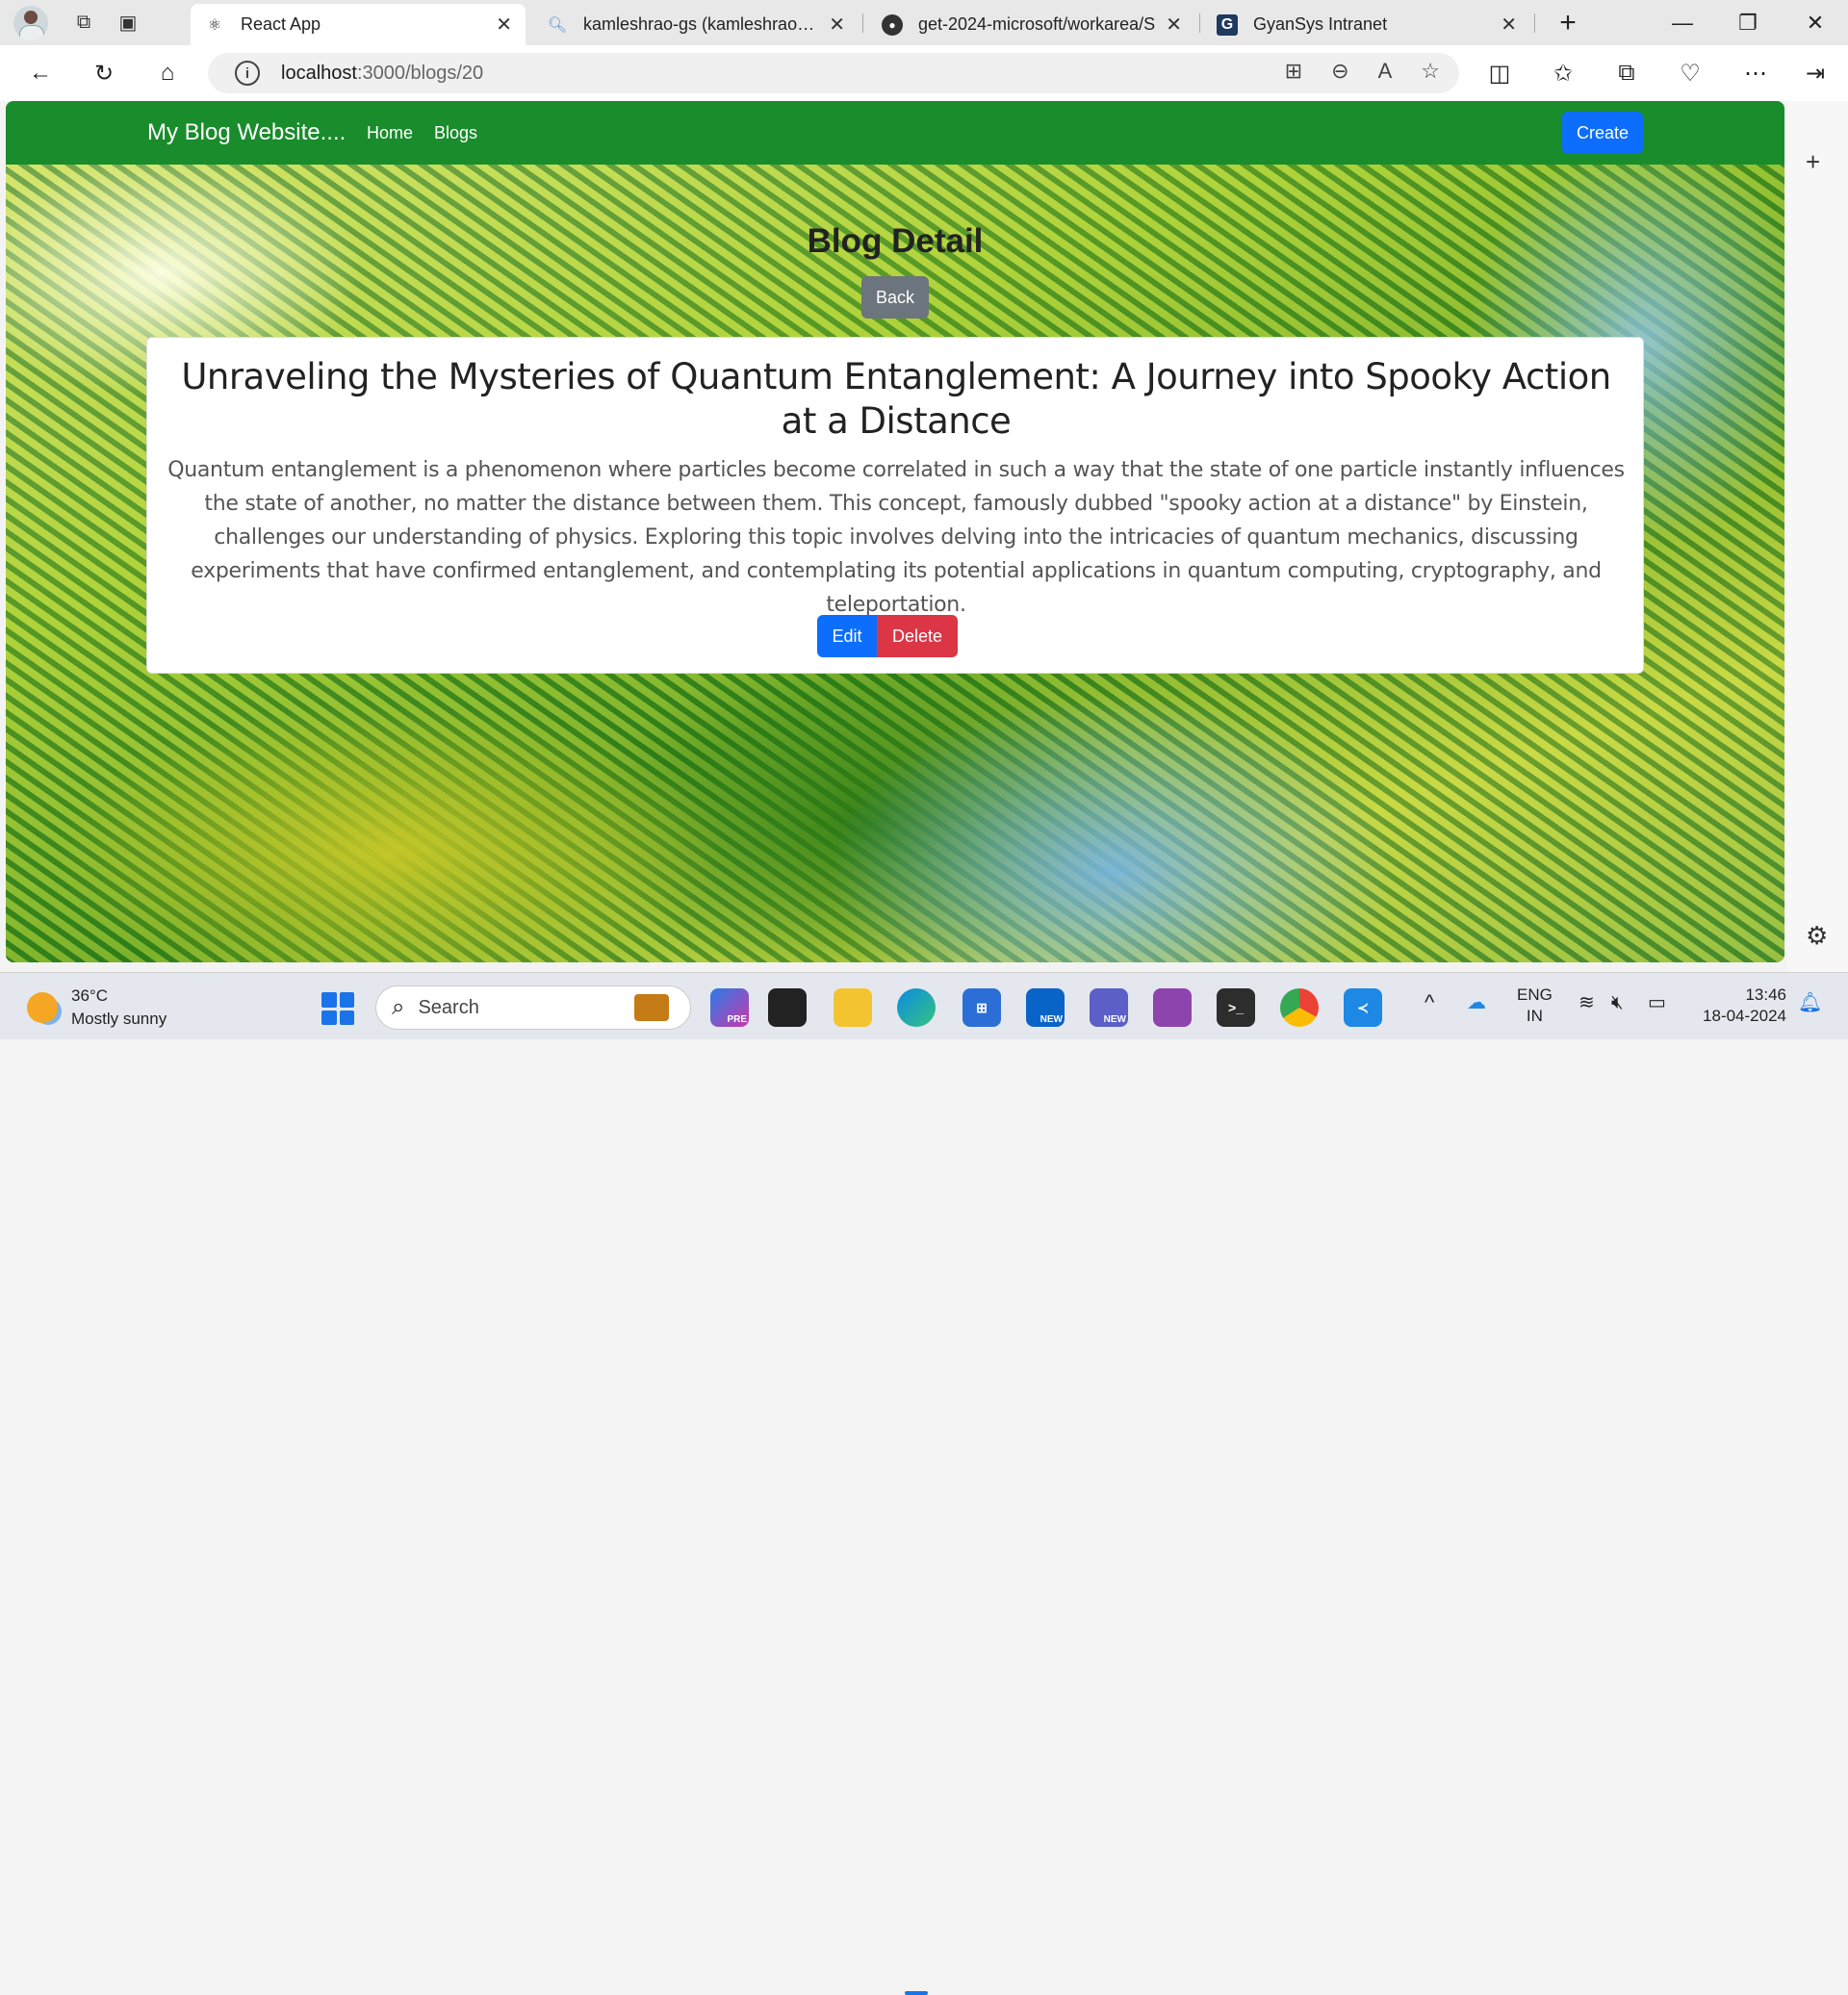 The width and height of the screenshot is (1848, 1995). I want to click on search-icon: 🔍︎, so click(557, 25).